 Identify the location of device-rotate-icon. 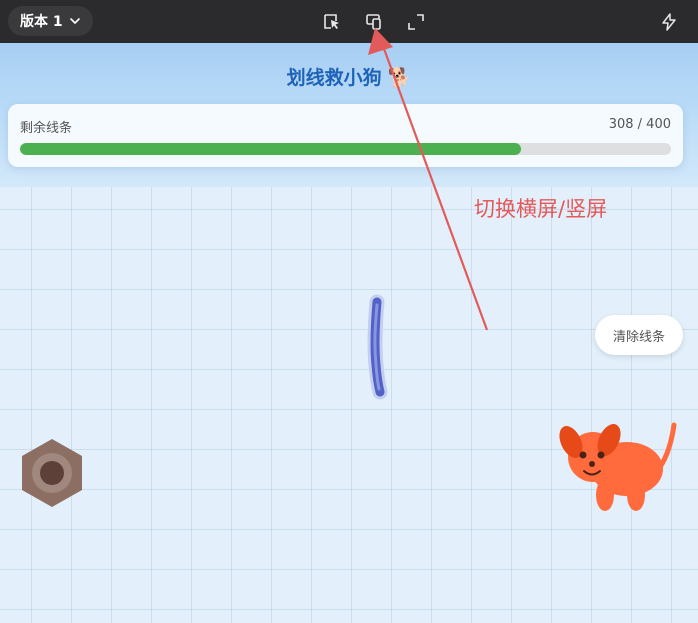
(374, 22).